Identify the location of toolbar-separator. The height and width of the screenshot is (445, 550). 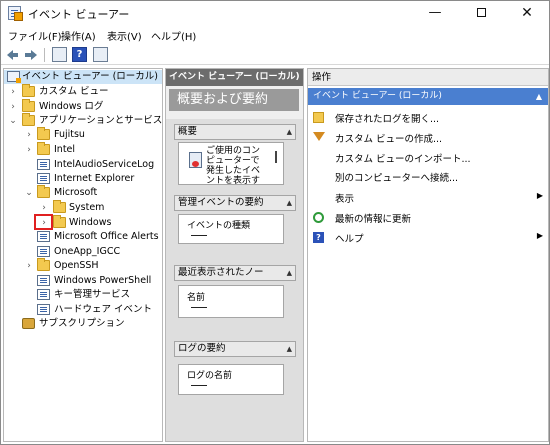
(44, 55).